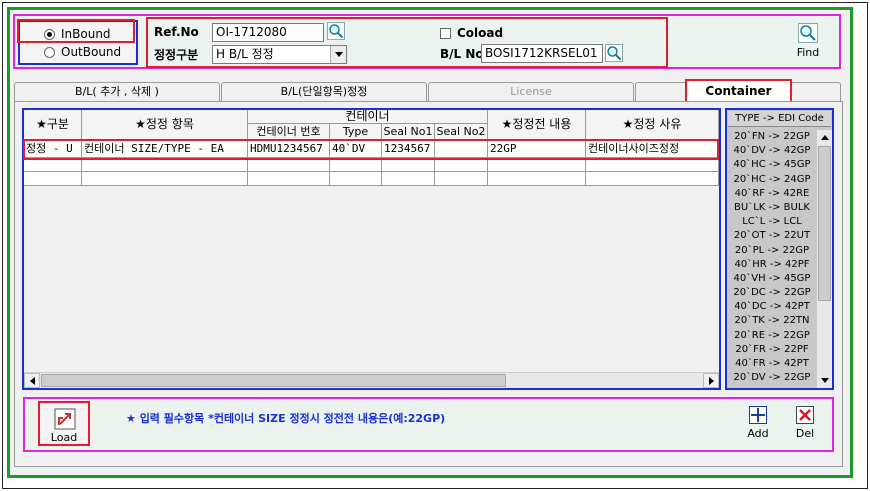 The image size is (870, 491). I want to click on correction-type-select: H B/L 정정, so click(279, 54).